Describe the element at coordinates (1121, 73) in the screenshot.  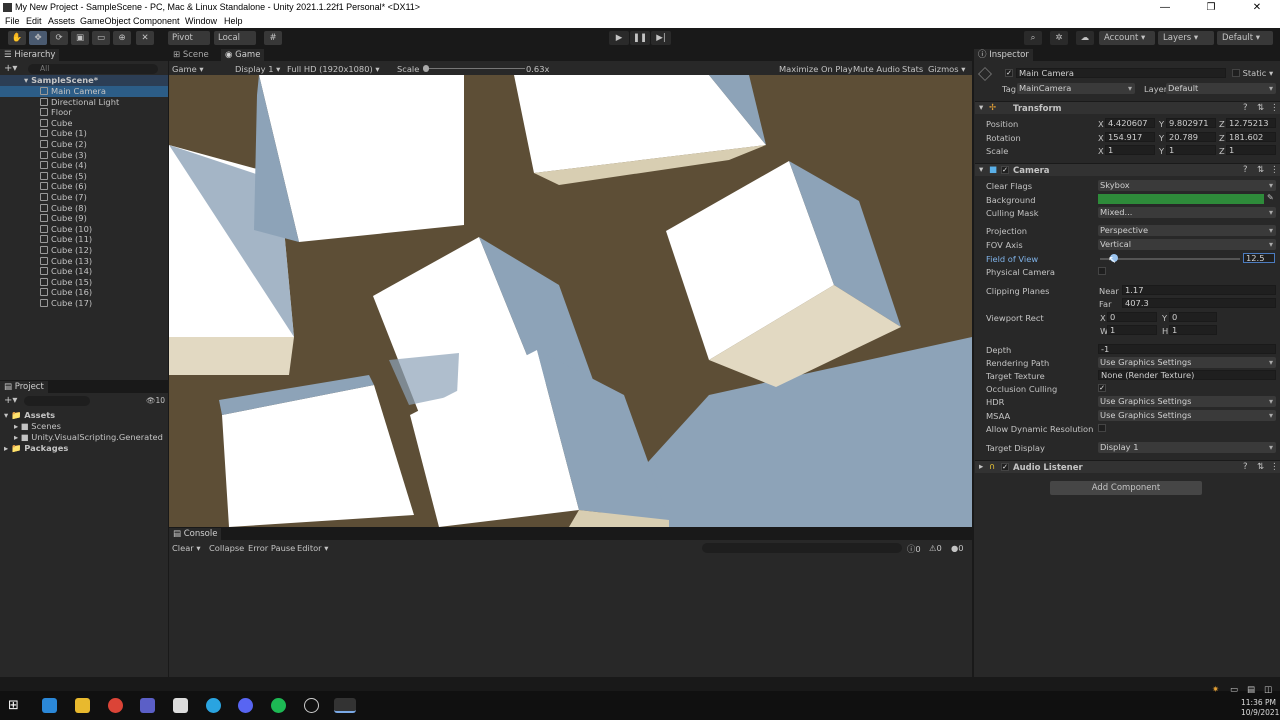
I see `object-name-field: Main Camera` at that location.